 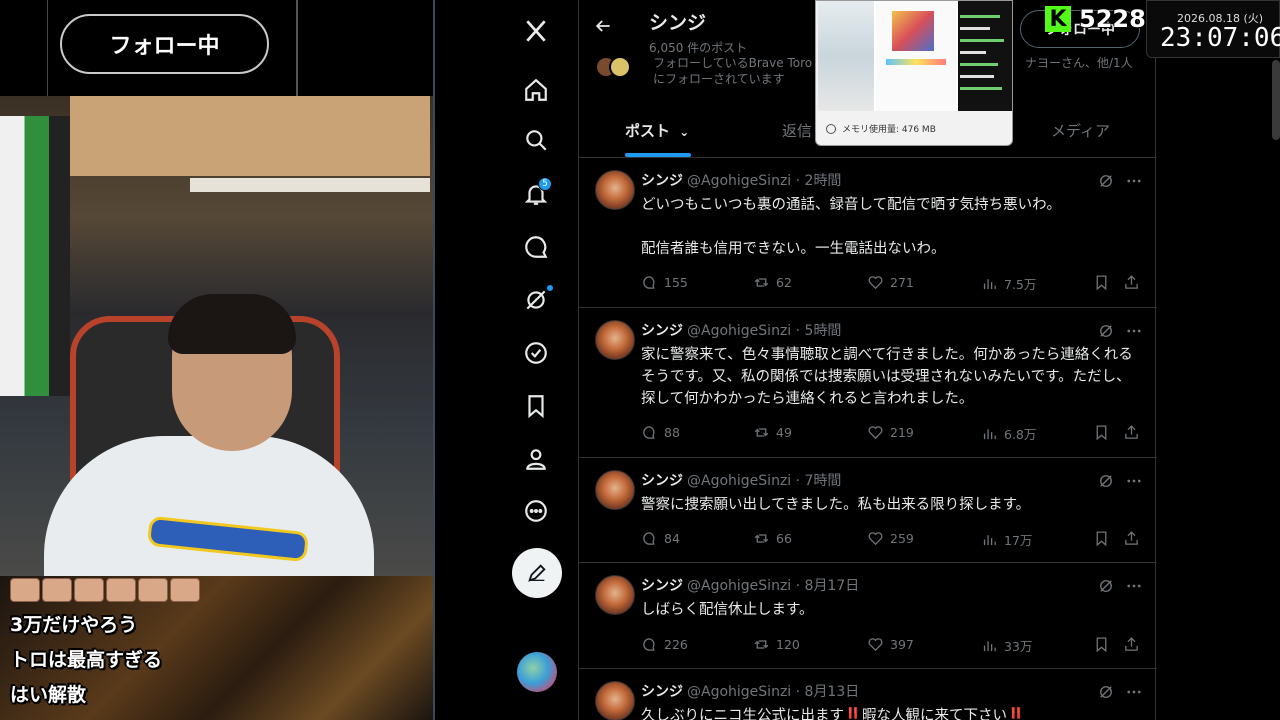 I want to click on repost-button: 66, so click(x=772, y=538).